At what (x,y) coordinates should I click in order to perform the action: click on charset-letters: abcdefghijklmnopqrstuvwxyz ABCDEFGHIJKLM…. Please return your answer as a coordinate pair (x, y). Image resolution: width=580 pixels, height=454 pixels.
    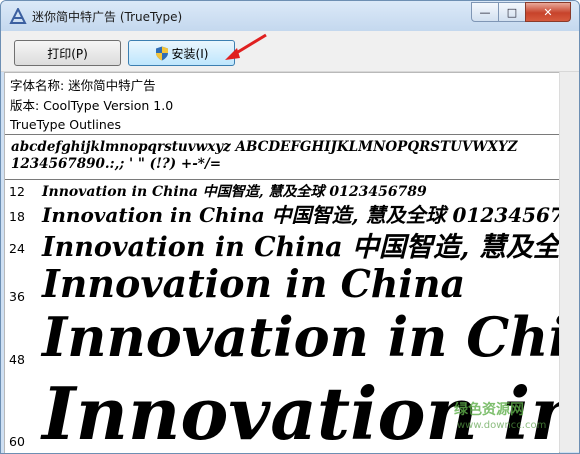
    Looking at the image, I should click on (264, 147).